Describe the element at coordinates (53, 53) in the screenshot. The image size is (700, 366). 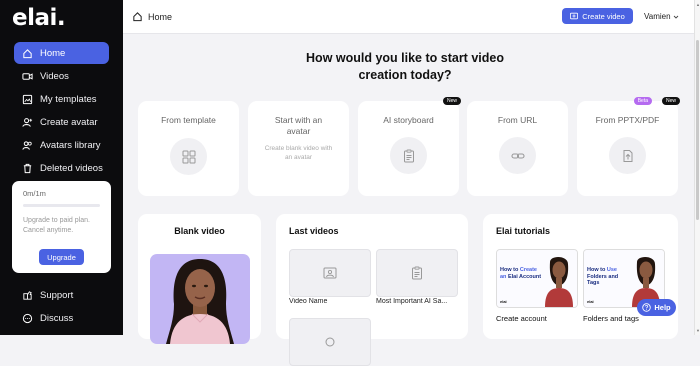
I see `sidebar-item-label: Home` at that location.